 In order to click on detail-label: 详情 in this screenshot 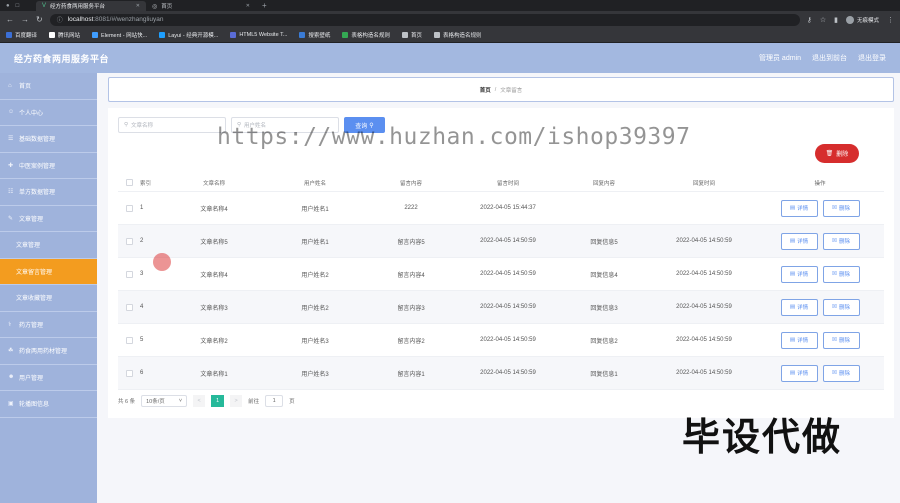, I will do `click(803, 209)`.